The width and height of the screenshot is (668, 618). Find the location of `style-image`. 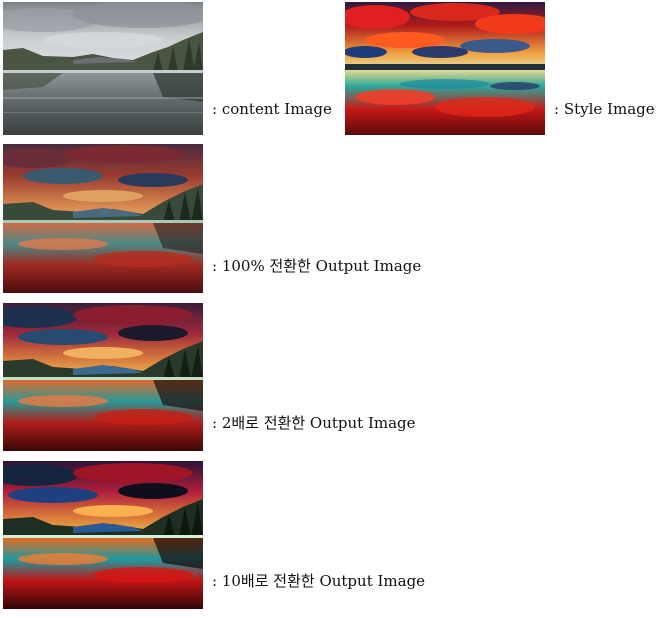

style-image is located at coordinates (445, 68).